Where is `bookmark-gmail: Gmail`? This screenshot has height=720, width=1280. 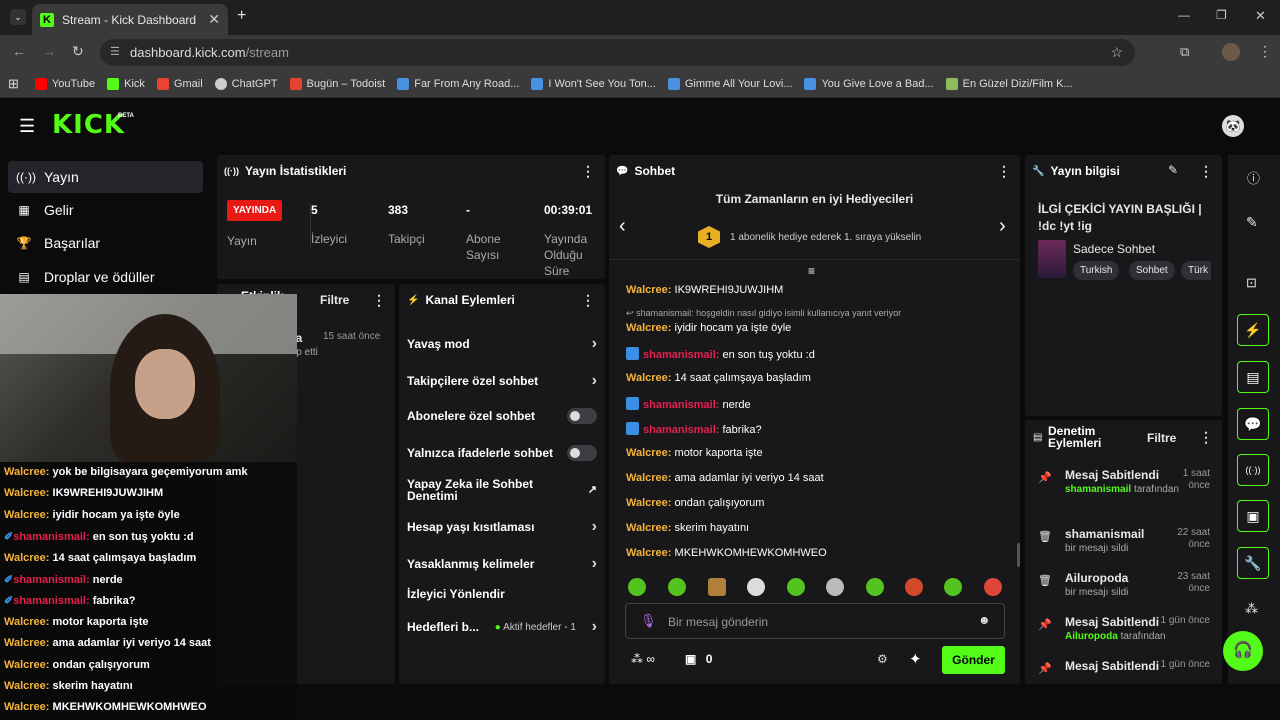
bookmark-gmail: Gmail is located at coordinates (179, 83).